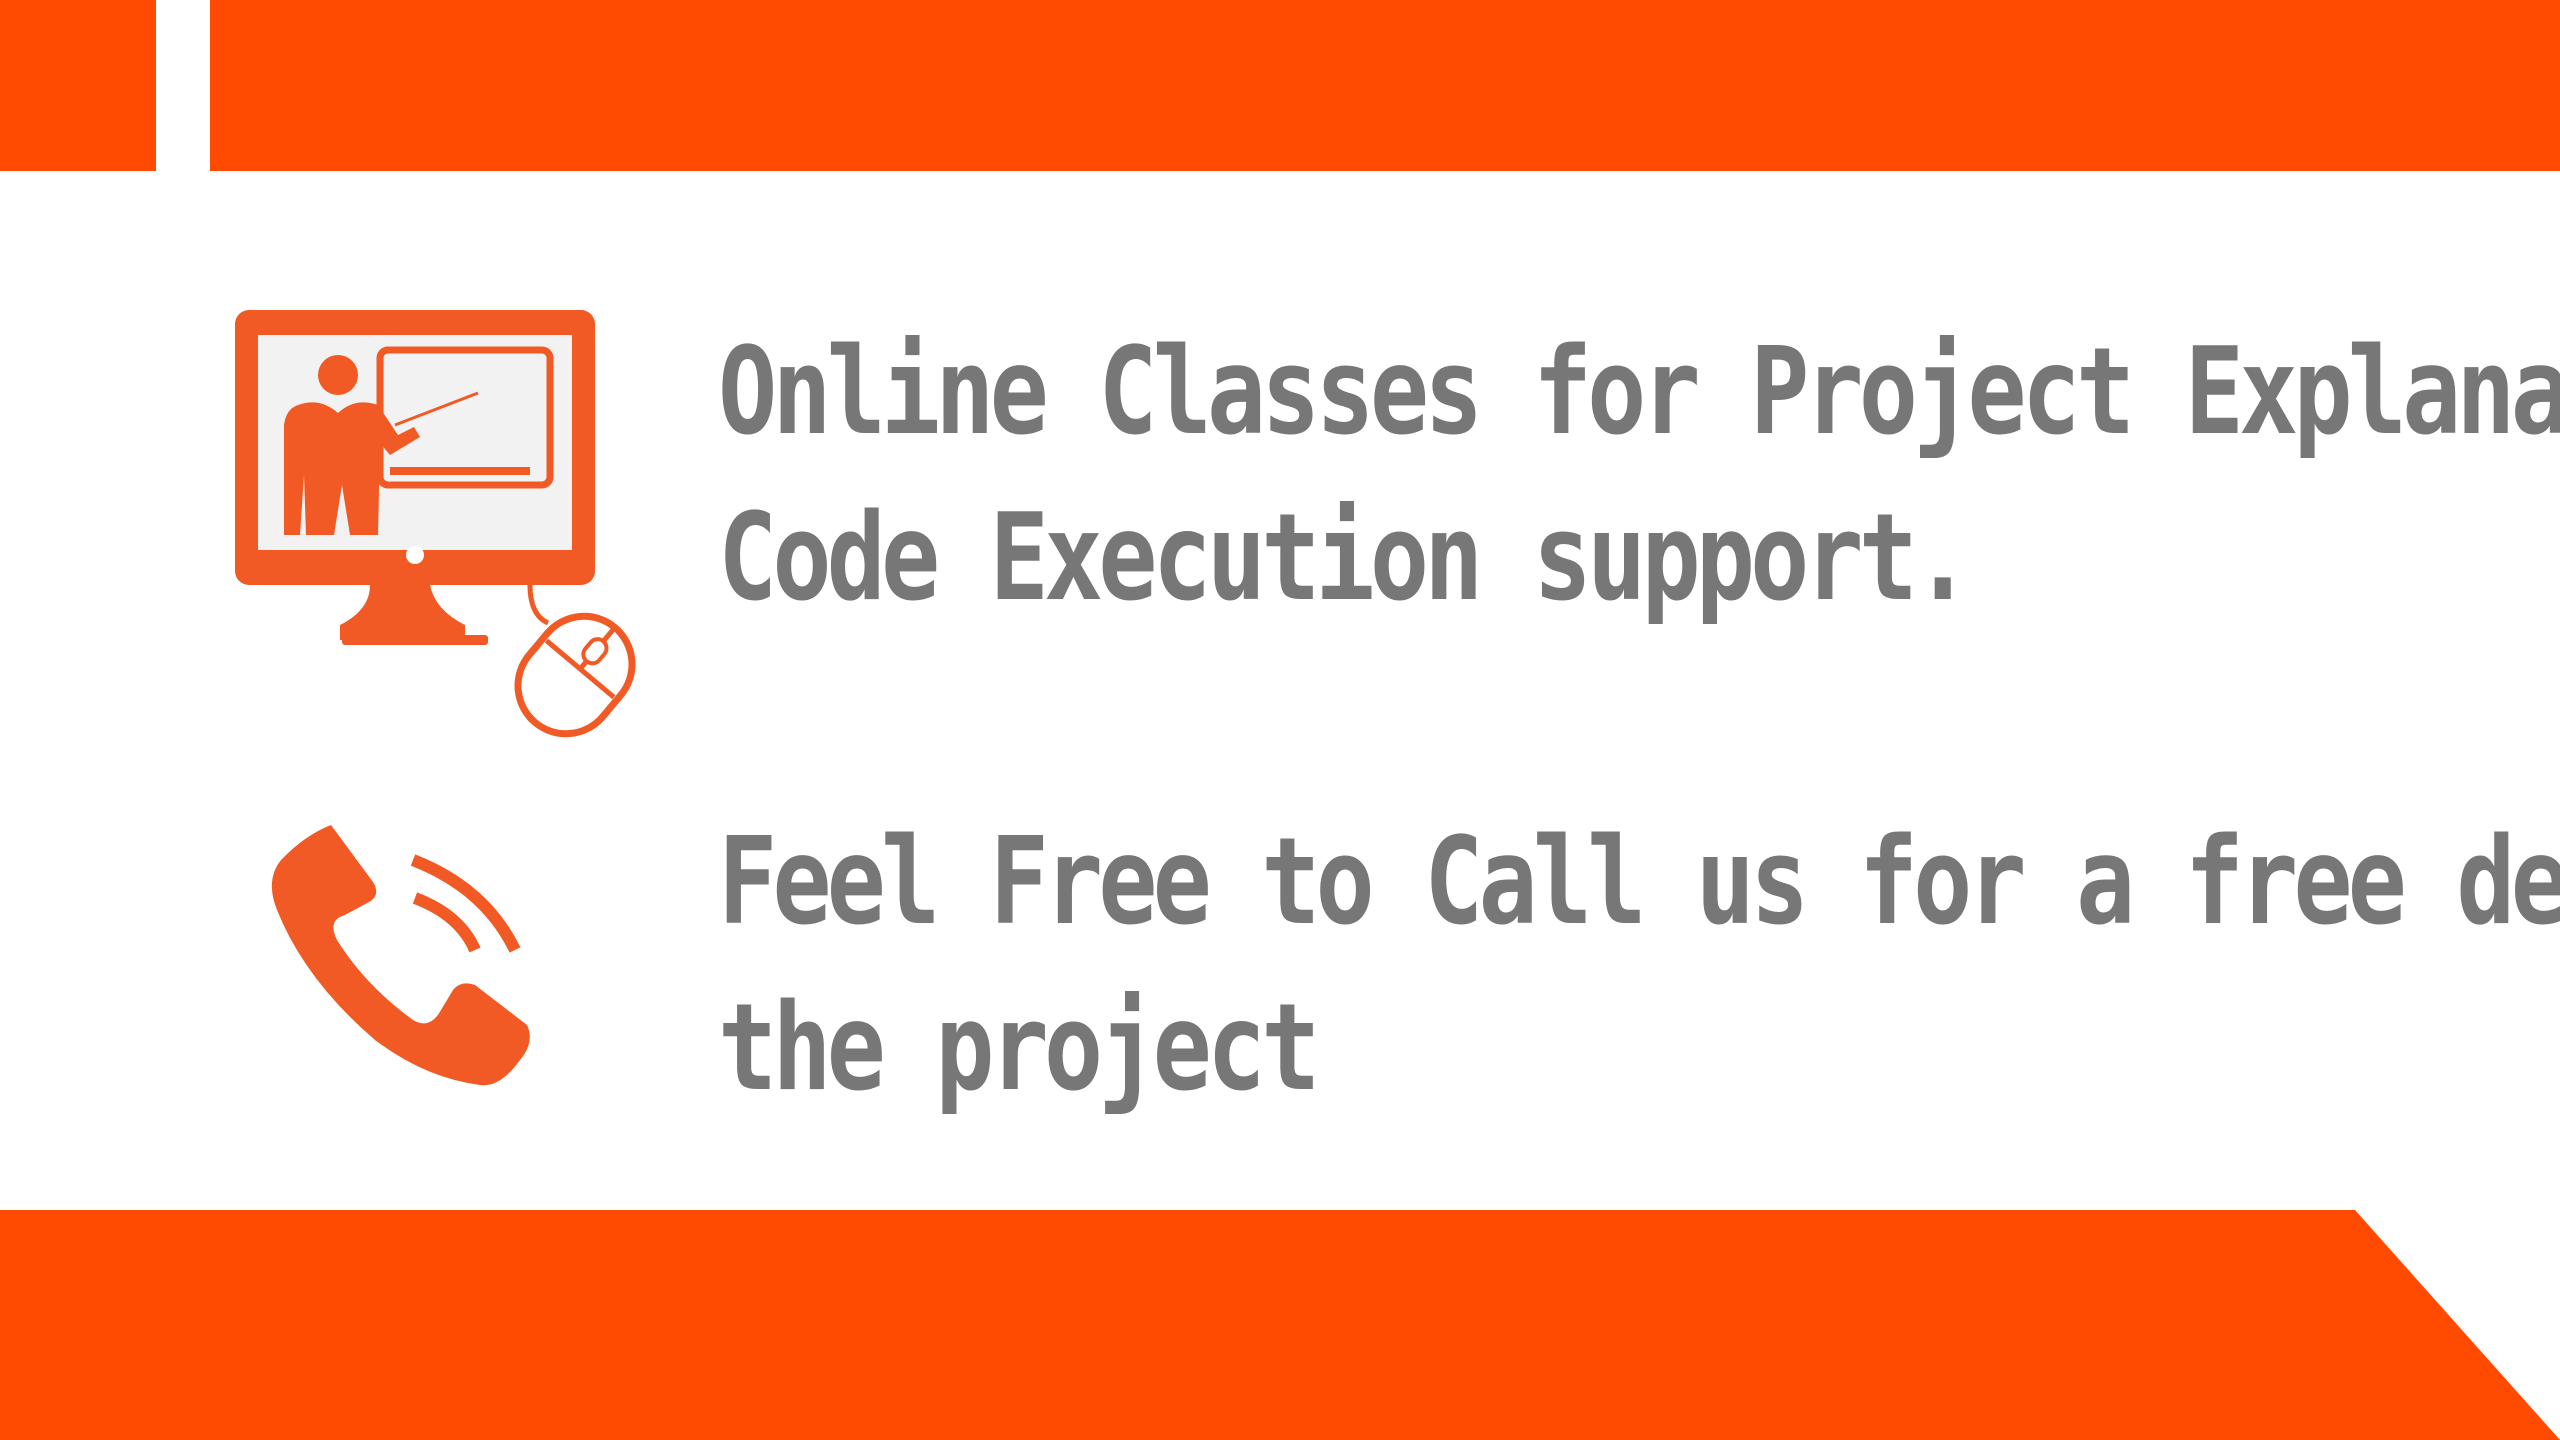  I want to click on computer-teacher-icon, so click(435, 524).